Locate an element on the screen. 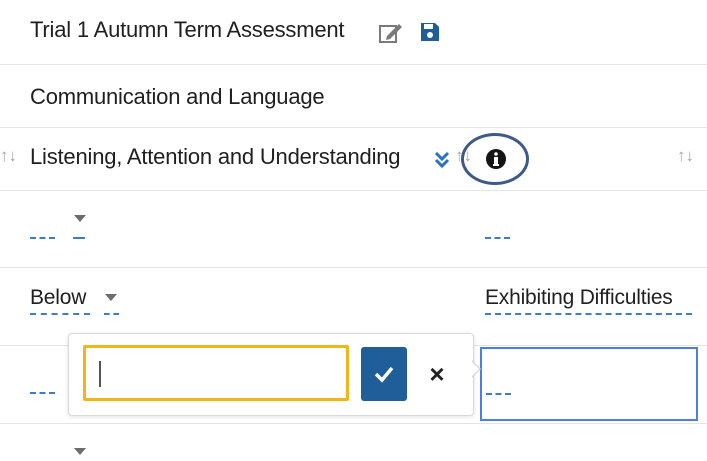 The width and height of the screenshot is (707, 461). popup-arrow-inner is located at coordinates (475, 369).